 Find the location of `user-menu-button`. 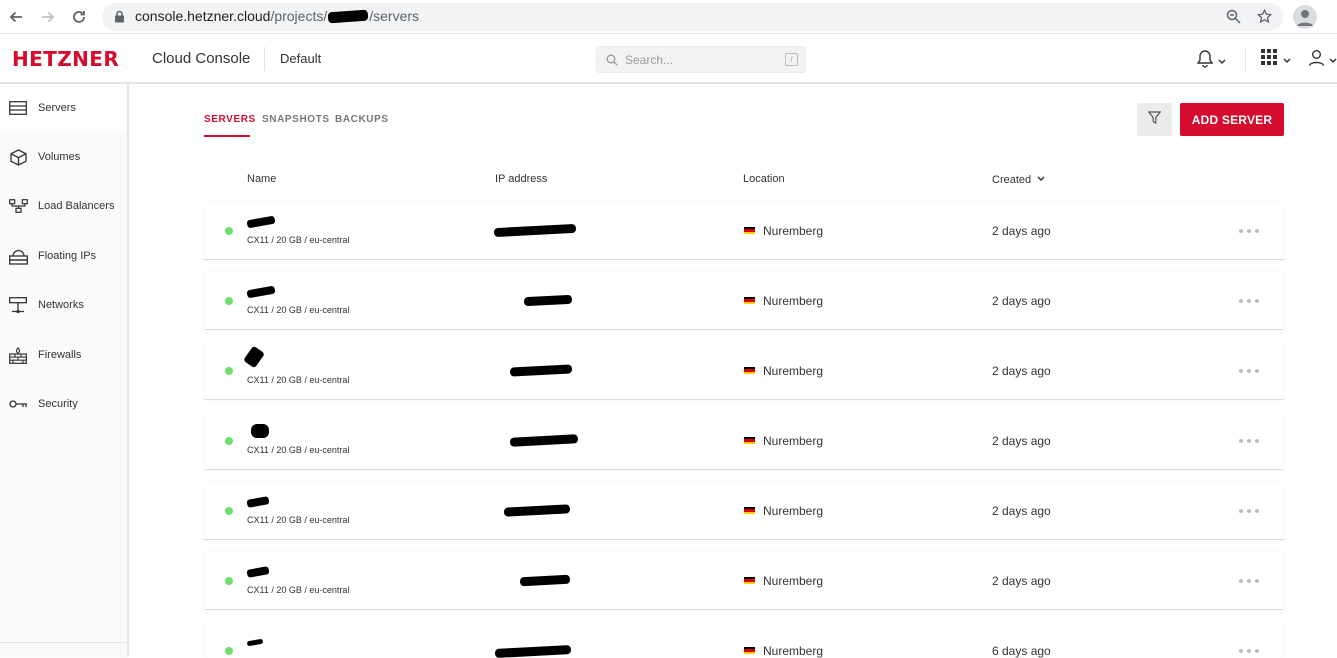

user-menu-button is located at coordinates (1322, 60).